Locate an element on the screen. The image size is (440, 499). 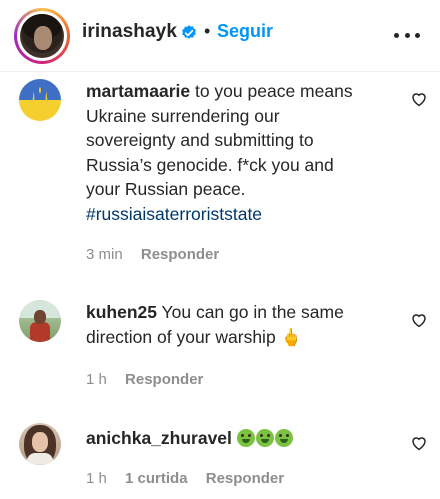
comment-author: kuhen25 is located at coordinates (121, 312).